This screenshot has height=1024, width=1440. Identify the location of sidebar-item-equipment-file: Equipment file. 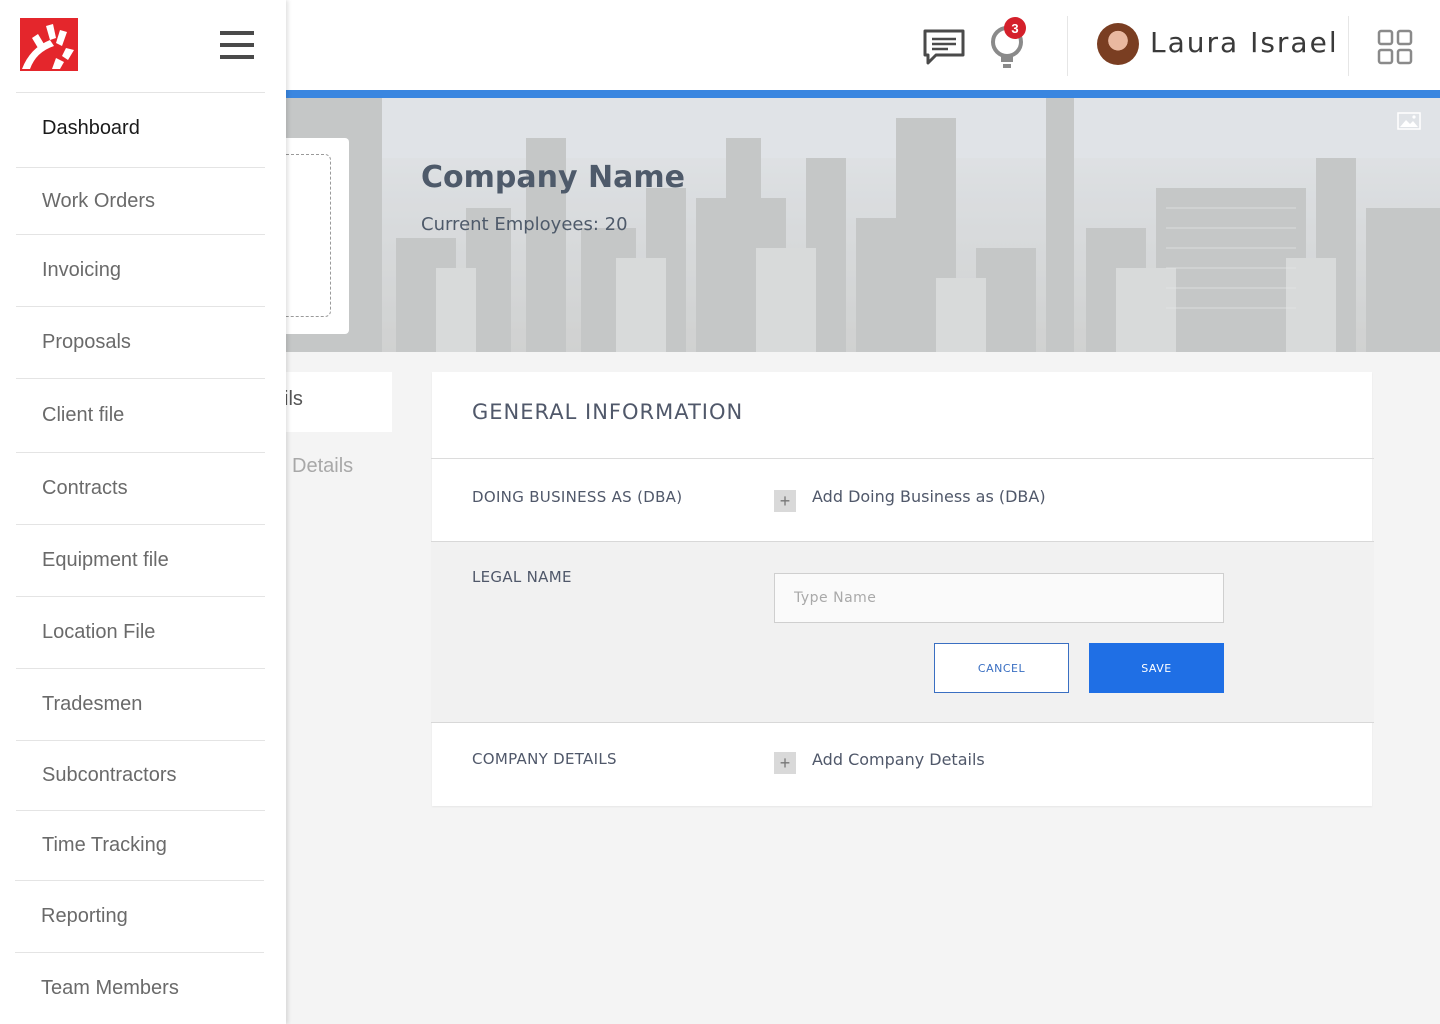
(140, 560).